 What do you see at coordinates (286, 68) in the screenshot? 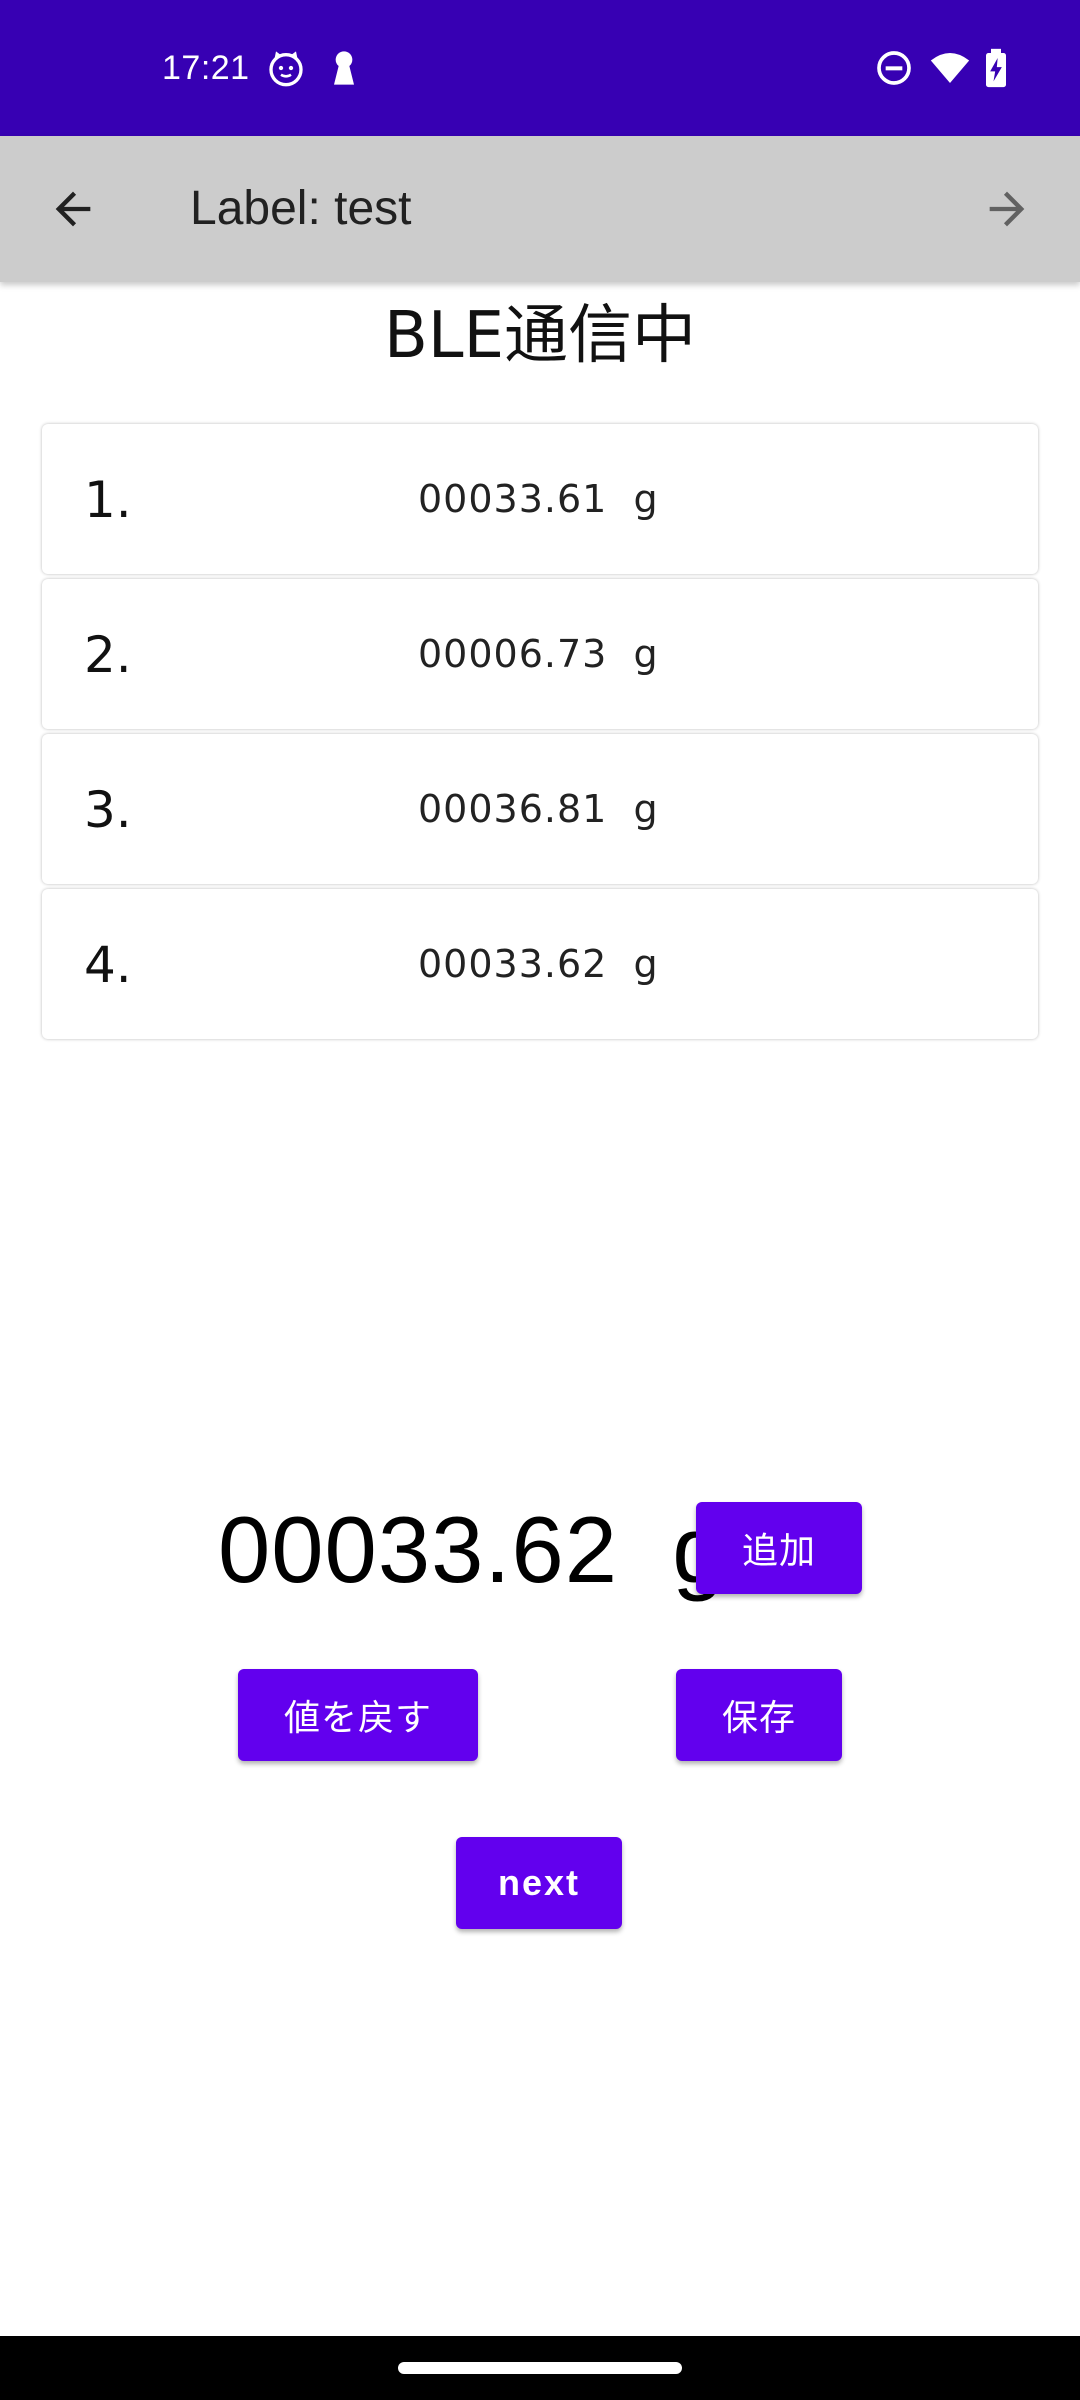
I see `cat-face-icon` at bounding box center [286, 68].